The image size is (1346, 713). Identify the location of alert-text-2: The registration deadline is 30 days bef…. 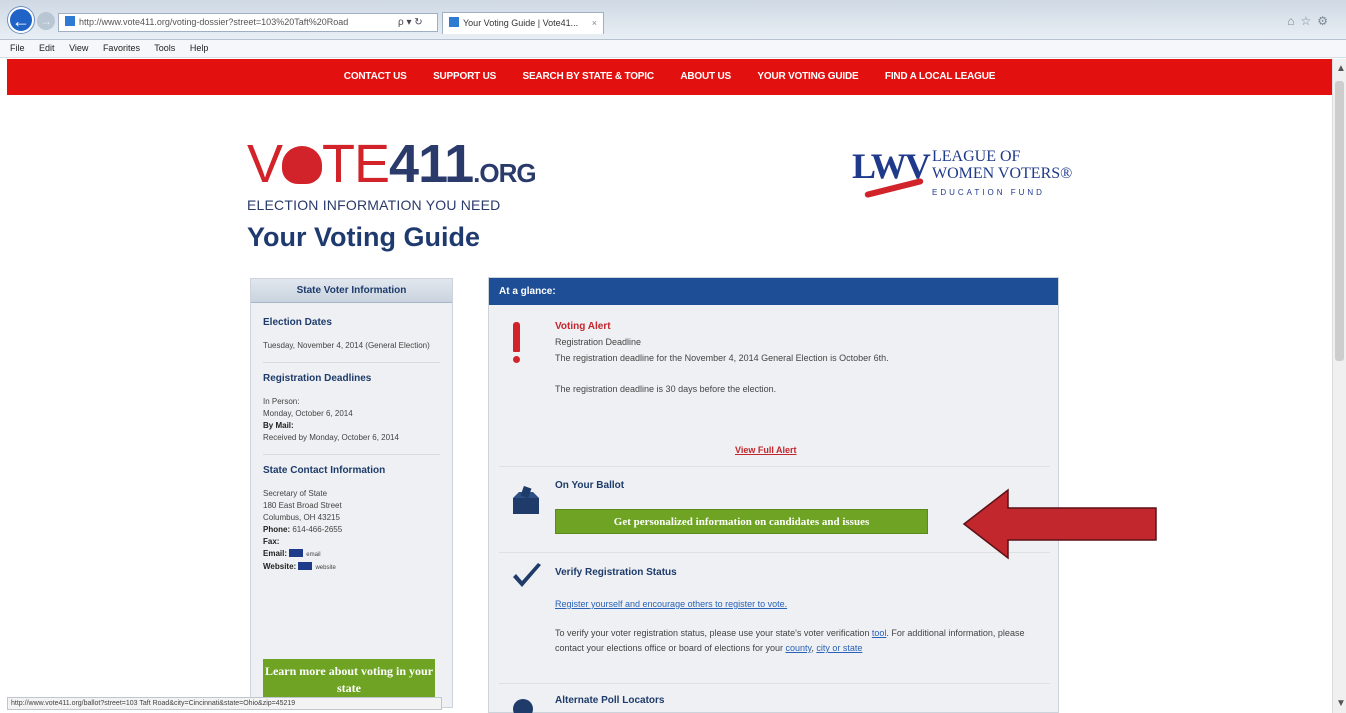
(666, 389).